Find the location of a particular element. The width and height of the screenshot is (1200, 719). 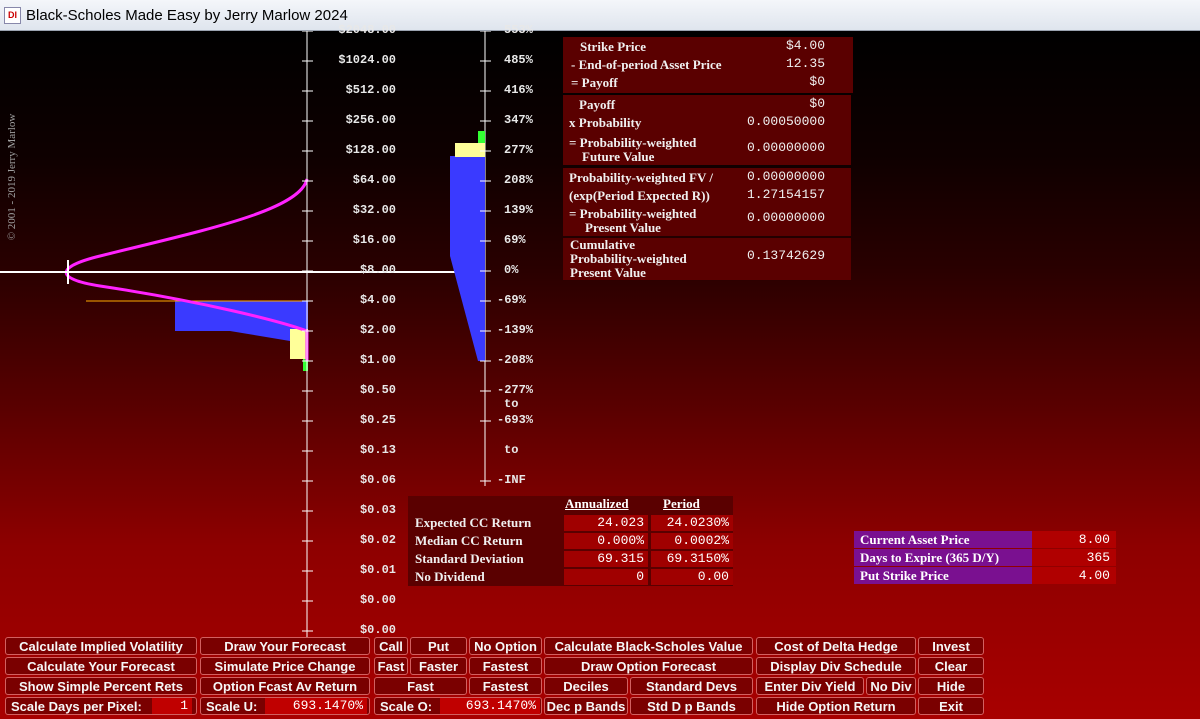

price-axis-label: $4.00 is located at coordinates (377, 300).